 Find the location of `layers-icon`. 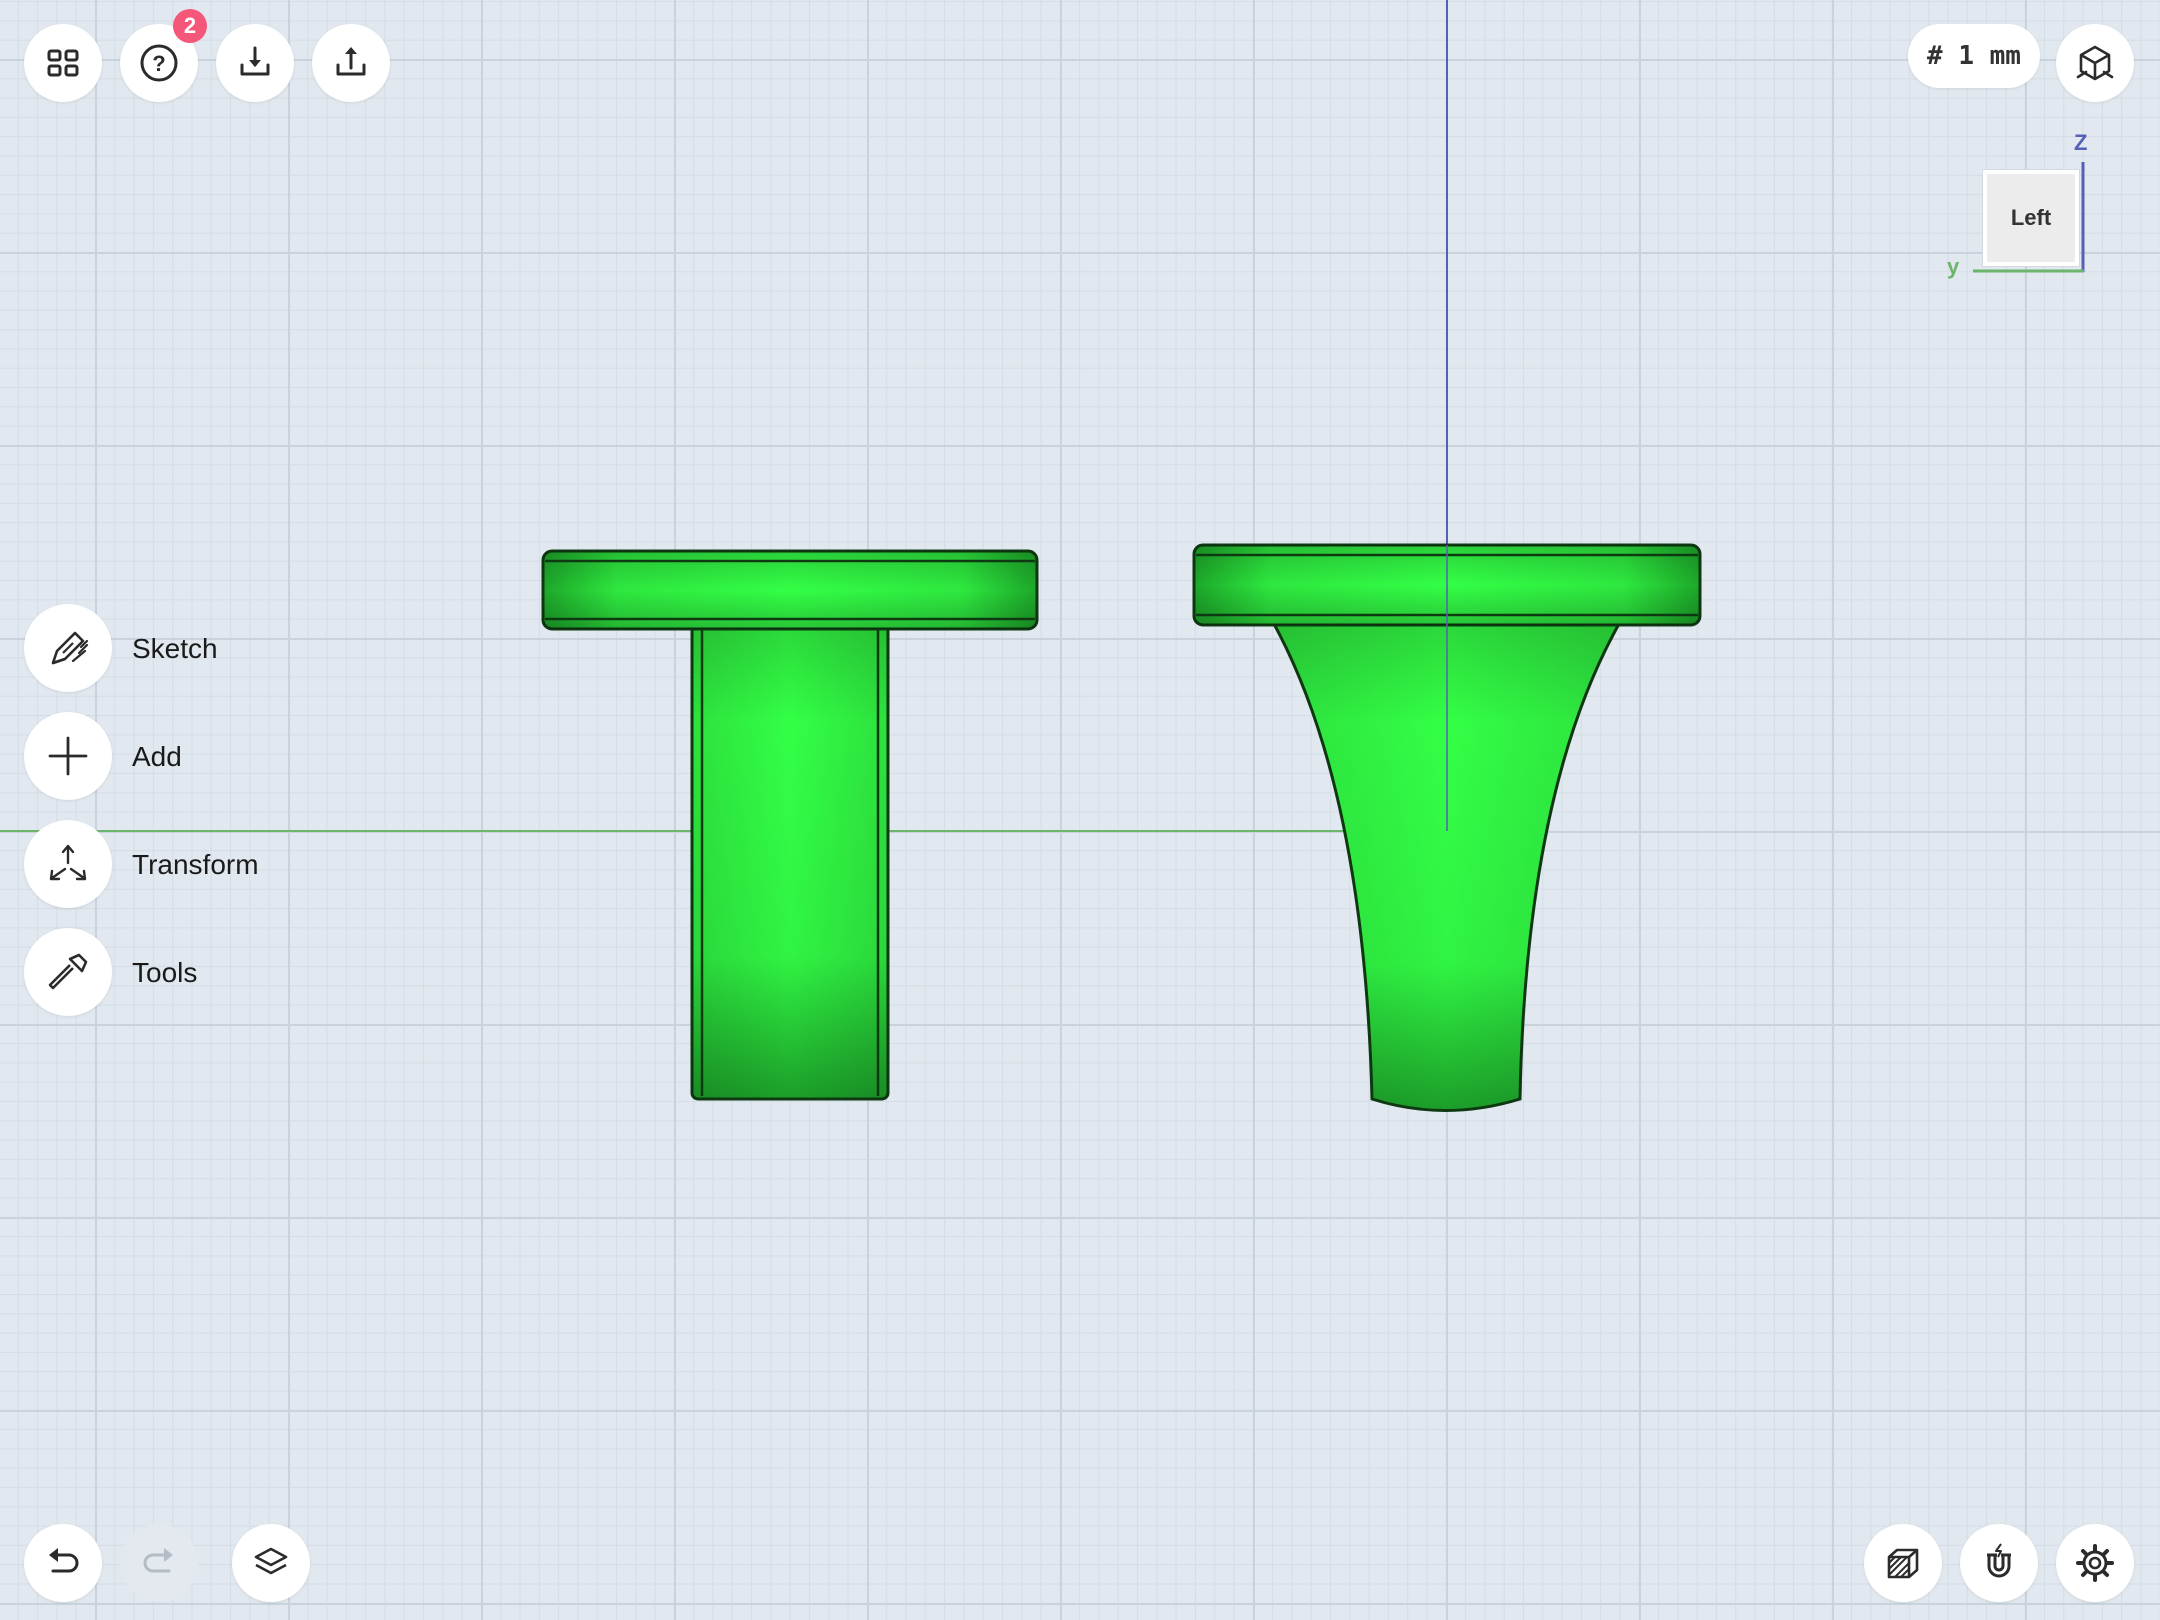

layers-icon is located at coordinates (271, 1561).